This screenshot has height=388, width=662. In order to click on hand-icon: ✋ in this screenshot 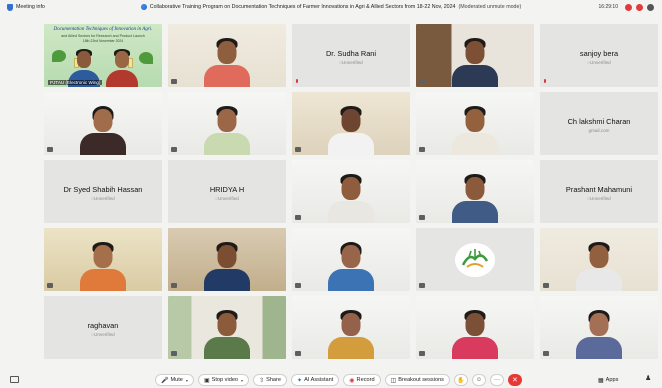, I will do `click(461, 380)`.